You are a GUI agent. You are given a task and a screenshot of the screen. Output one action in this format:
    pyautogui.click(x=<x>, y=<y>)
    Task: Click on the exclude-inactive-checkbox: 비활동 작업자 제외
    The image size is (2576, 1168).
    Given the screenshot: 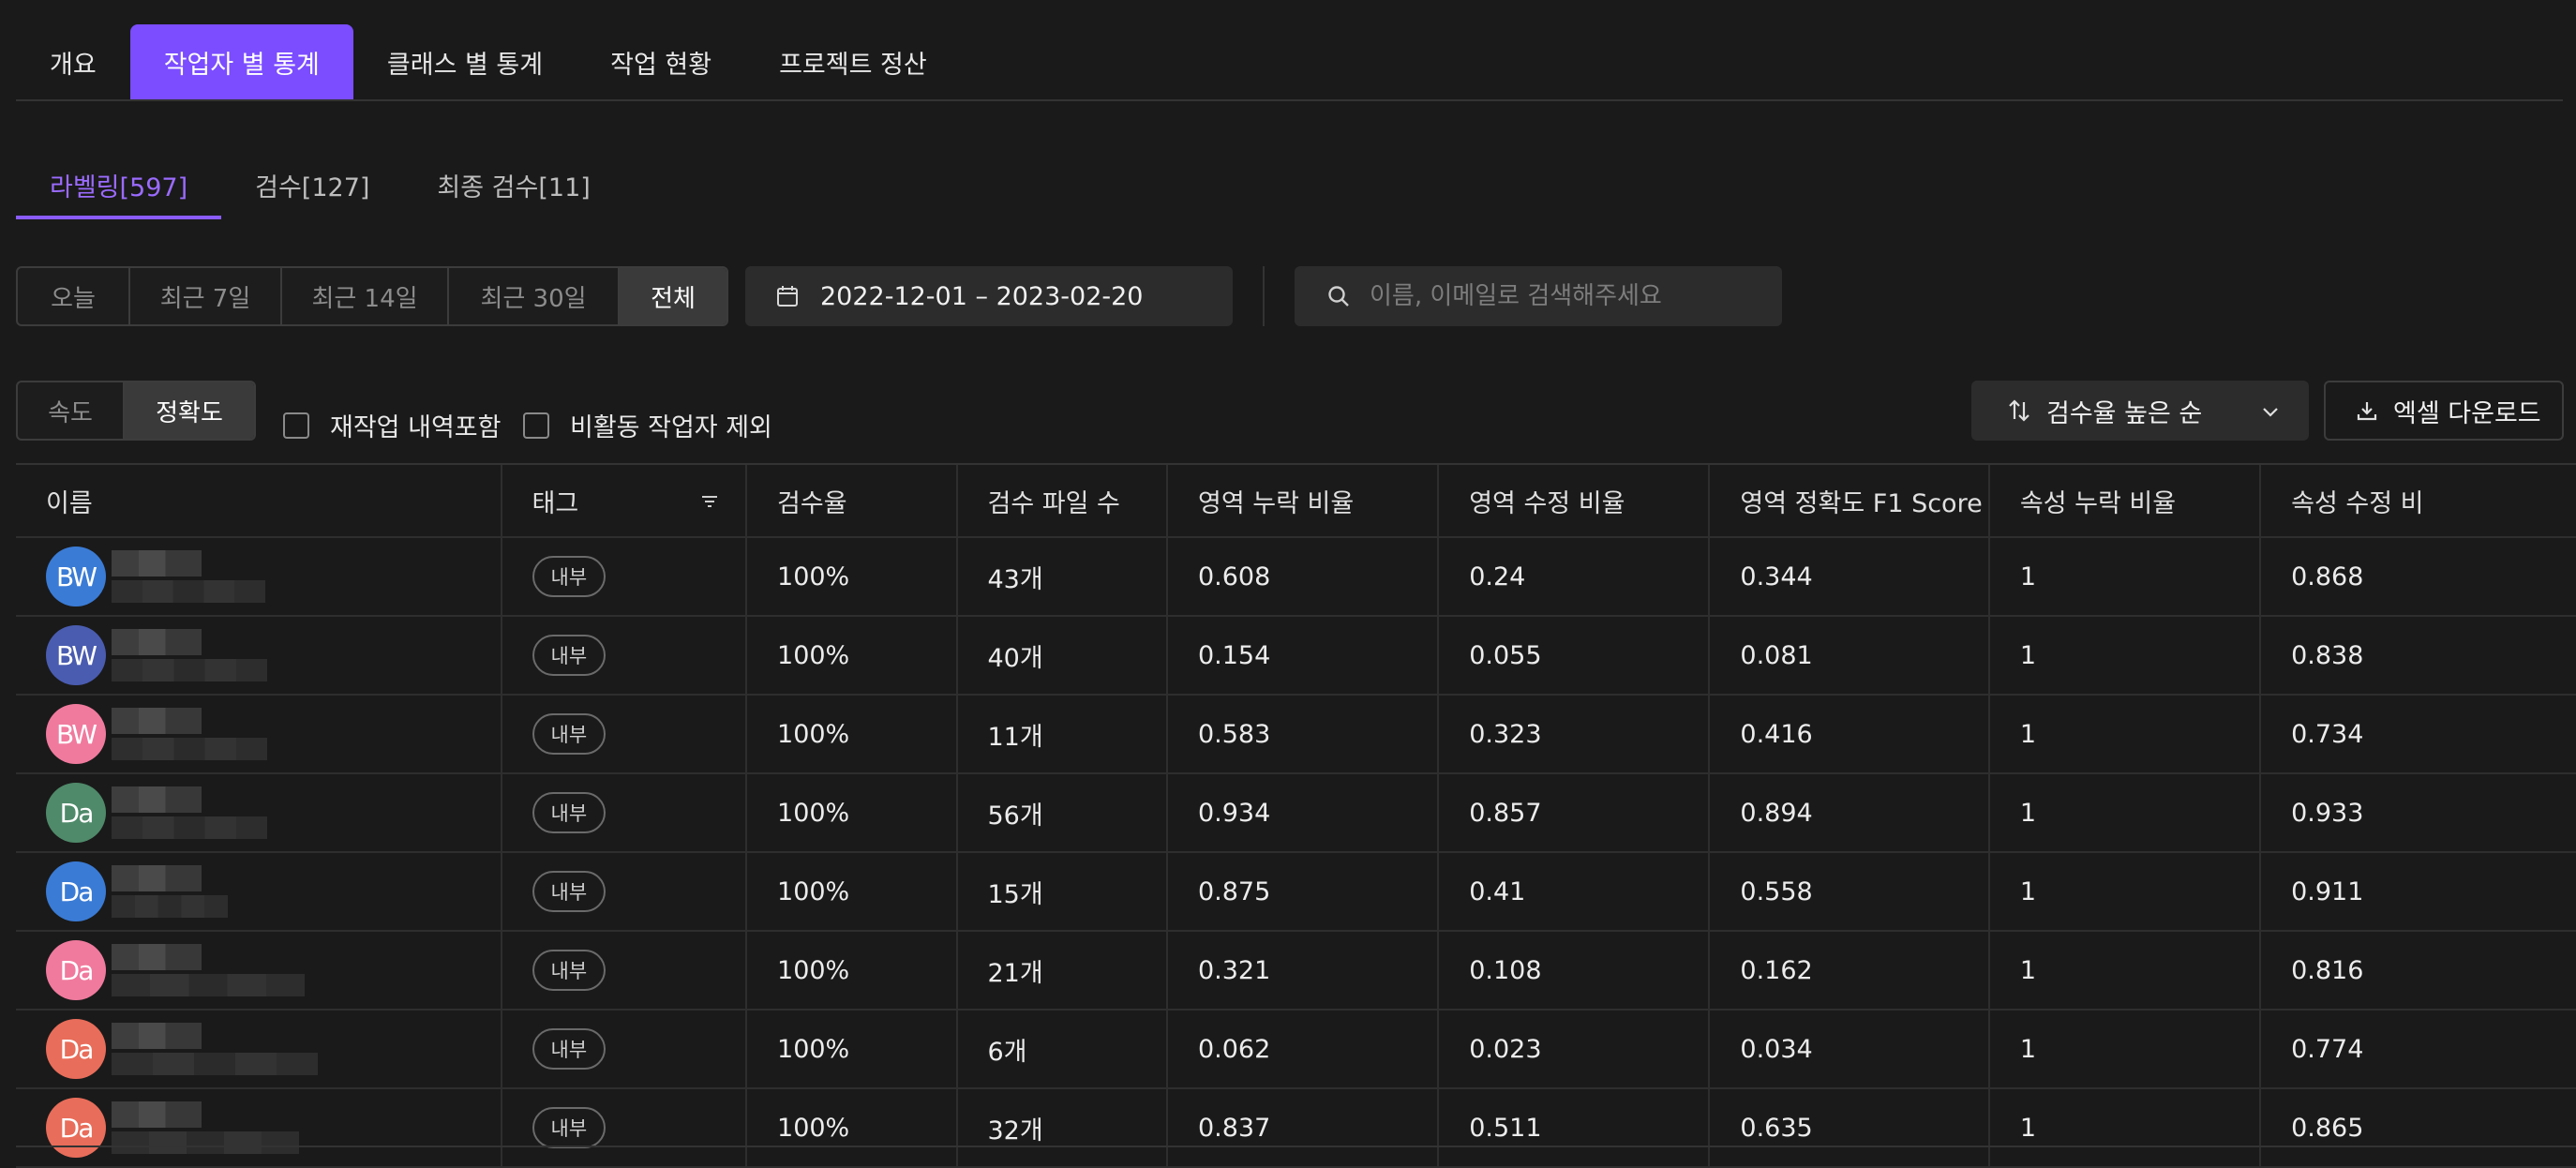 What is the action you would take?
    pyautogui.click(x=648, y=425)
    